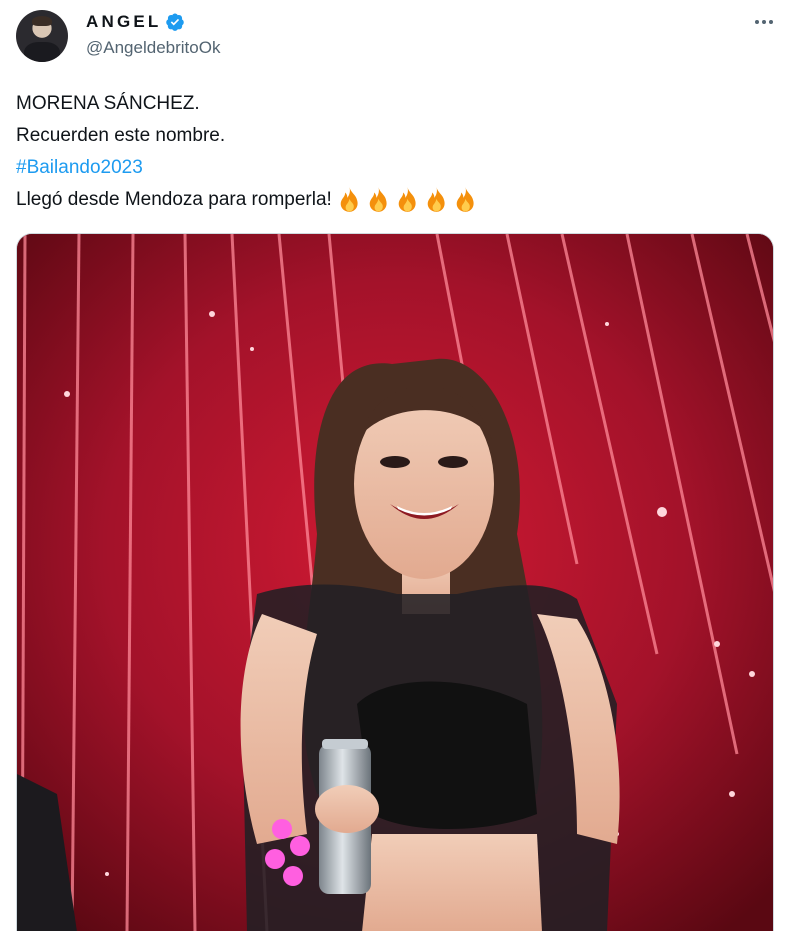 The height and width of the screenshot is (931, 790). I want to click on emoji-group, so click(407, 200).